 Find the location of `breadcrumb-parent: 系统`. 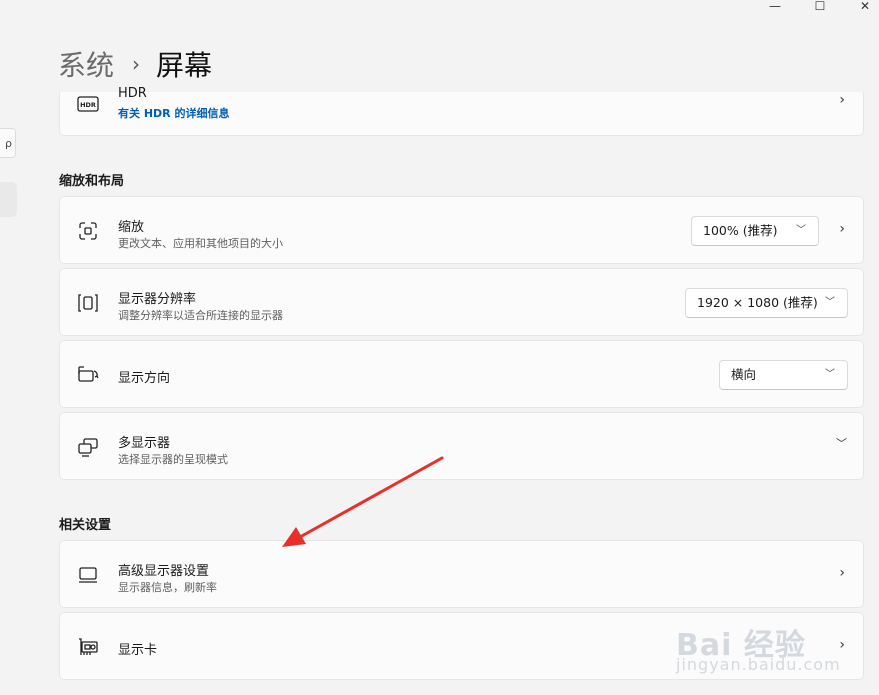

breadcrumb-parent: 系统 is located at coordinates (86, 64).